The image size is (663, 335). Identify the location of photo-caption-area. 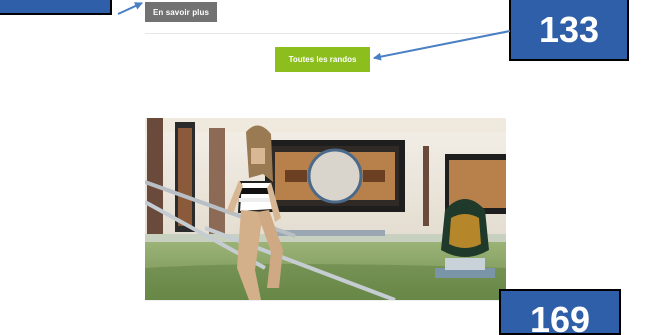
(325, 314).